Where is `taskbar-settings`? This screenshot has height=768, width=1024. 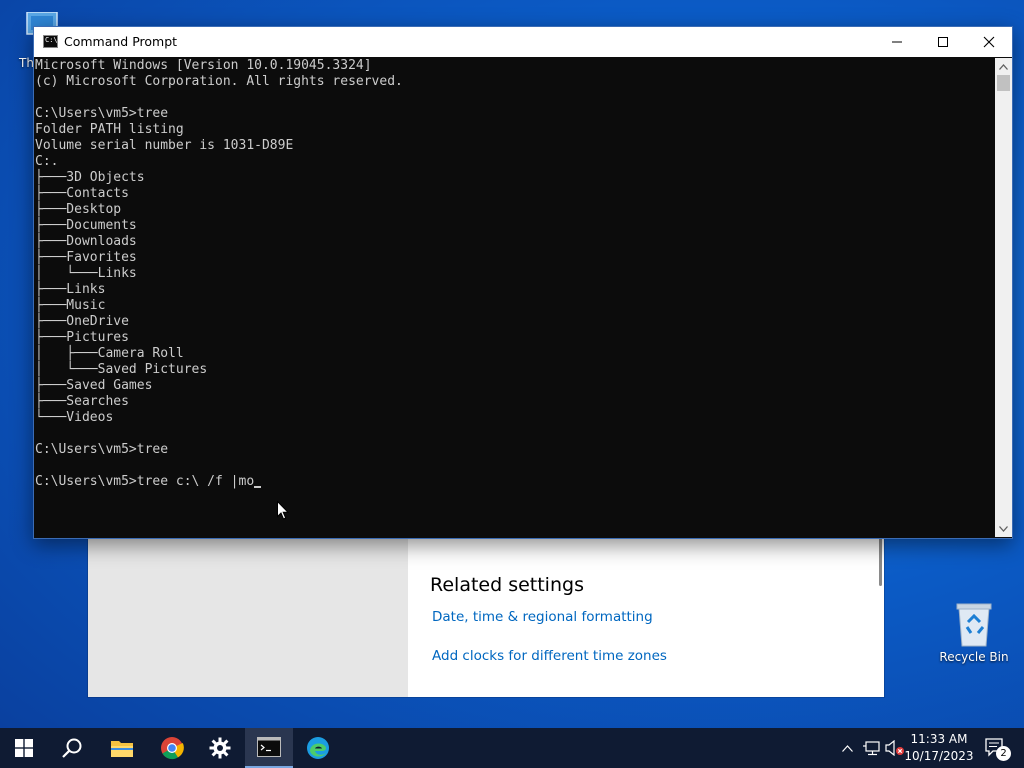
taskbar-settings is located at coordinates (220, 748).